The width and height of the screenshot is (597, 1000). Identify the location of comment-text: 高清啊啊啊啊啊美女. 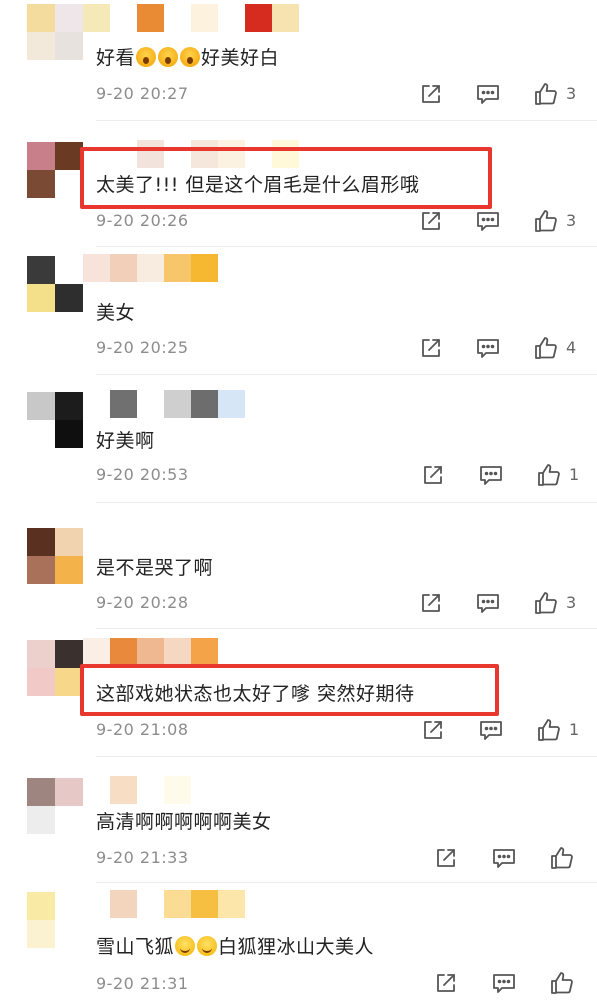
(184, 822).